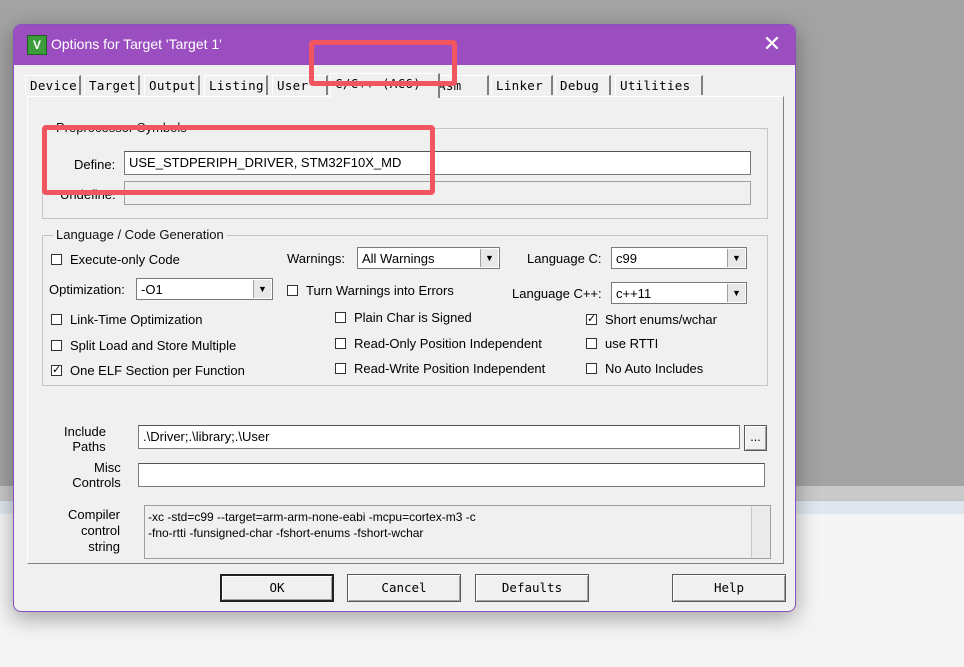  I want to click on rtti-checkbox: use RTTI, so click(622, 343).